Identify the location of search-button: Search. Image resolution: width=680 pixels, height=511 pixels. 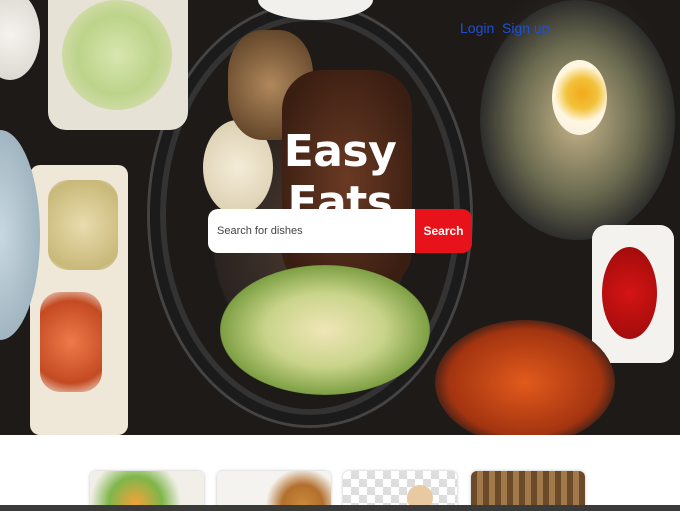
(443, 231).